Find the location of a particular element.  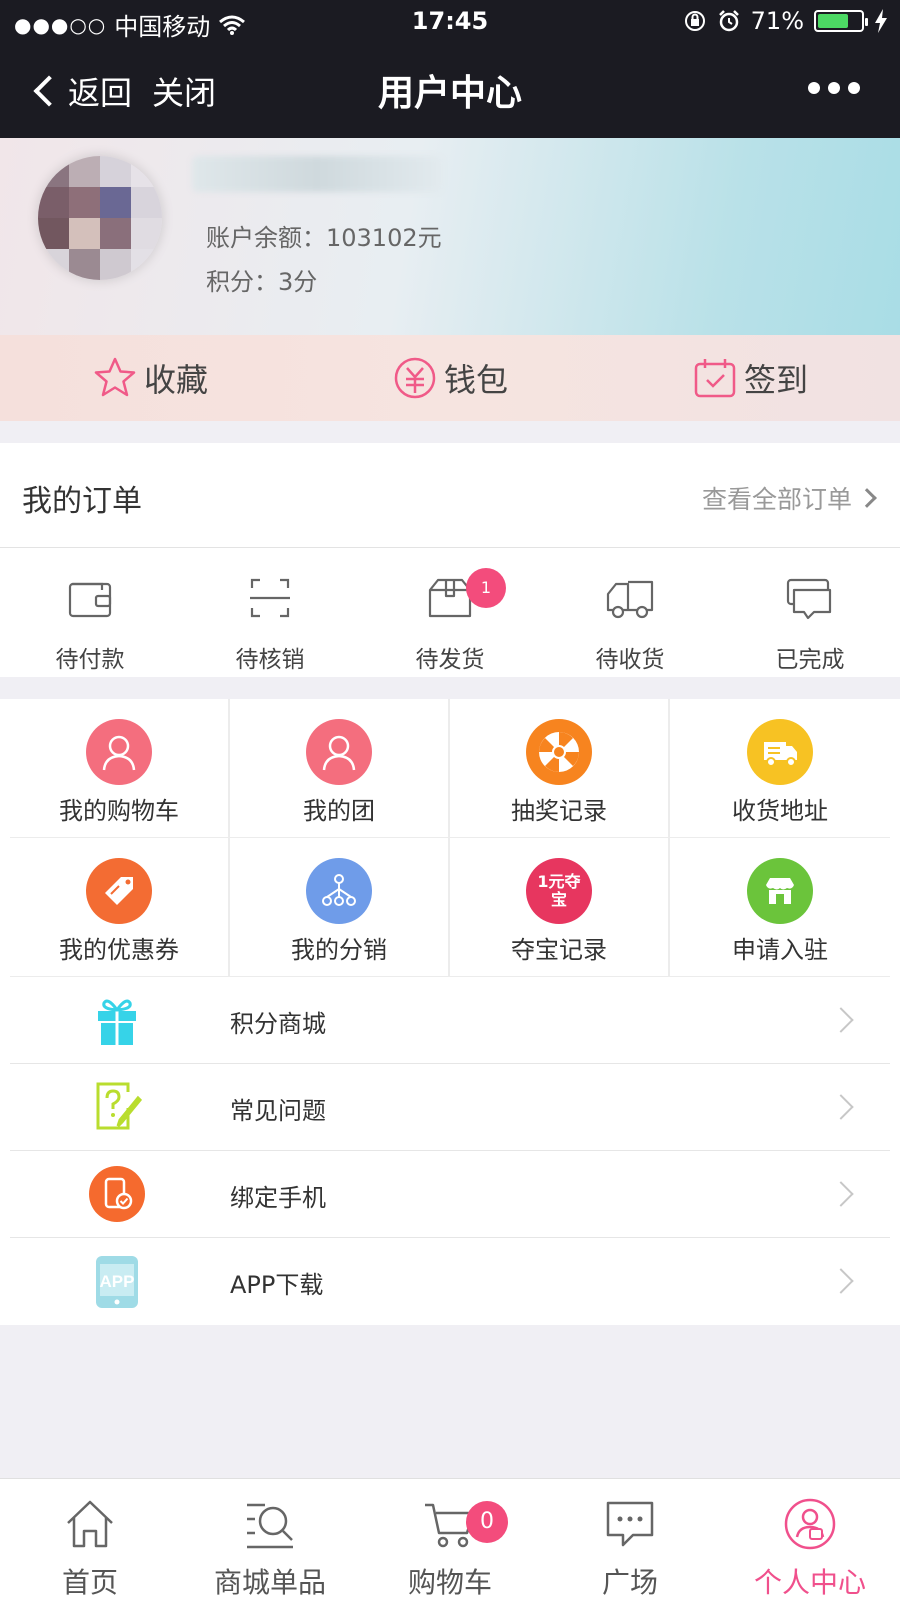

profile-icon is located at coordinates (810, 1524).